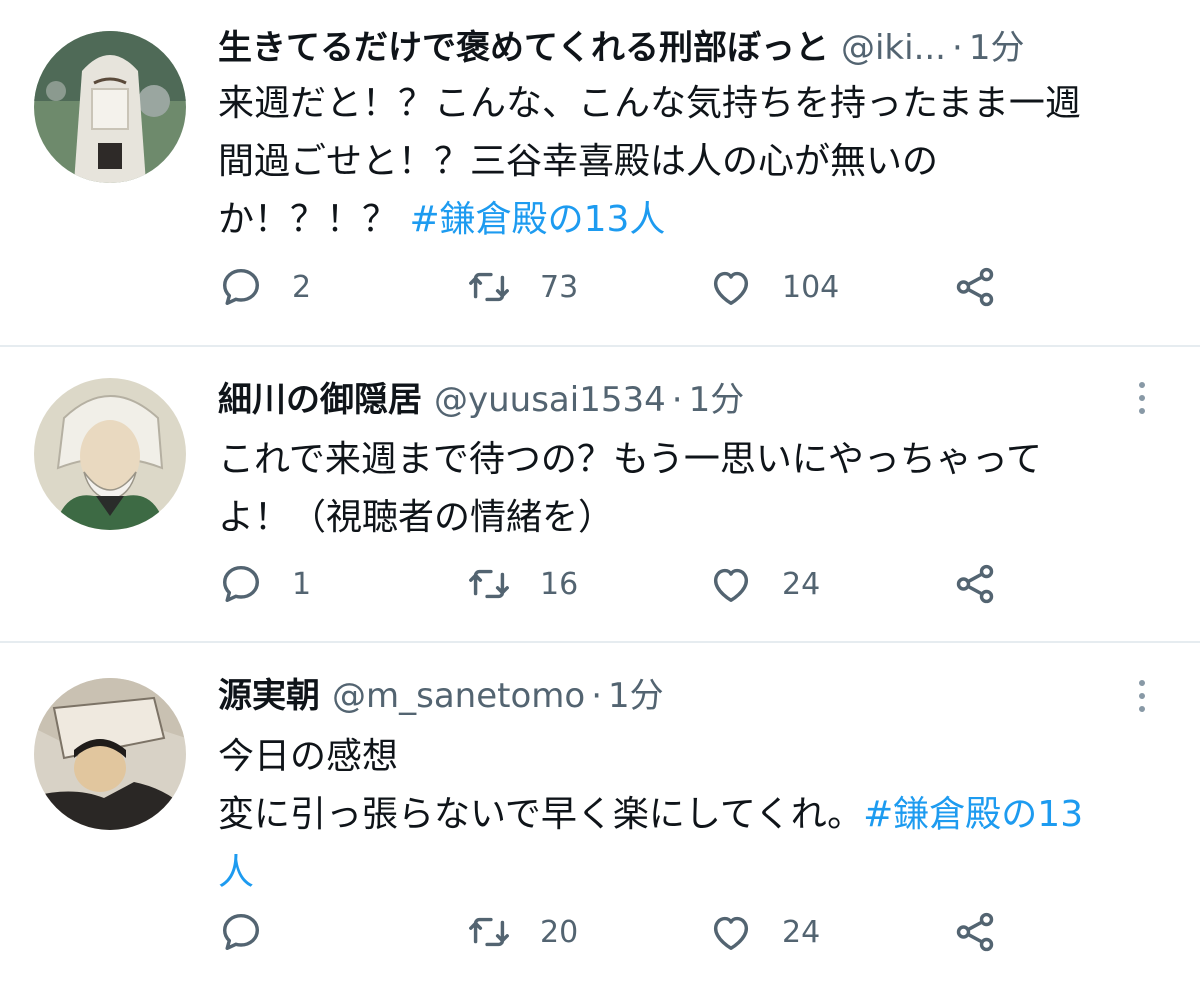  What do you see at coordinates (302, 287) in the screenshot?
I see `reply-count: 2` at bounding box center [302, 287].